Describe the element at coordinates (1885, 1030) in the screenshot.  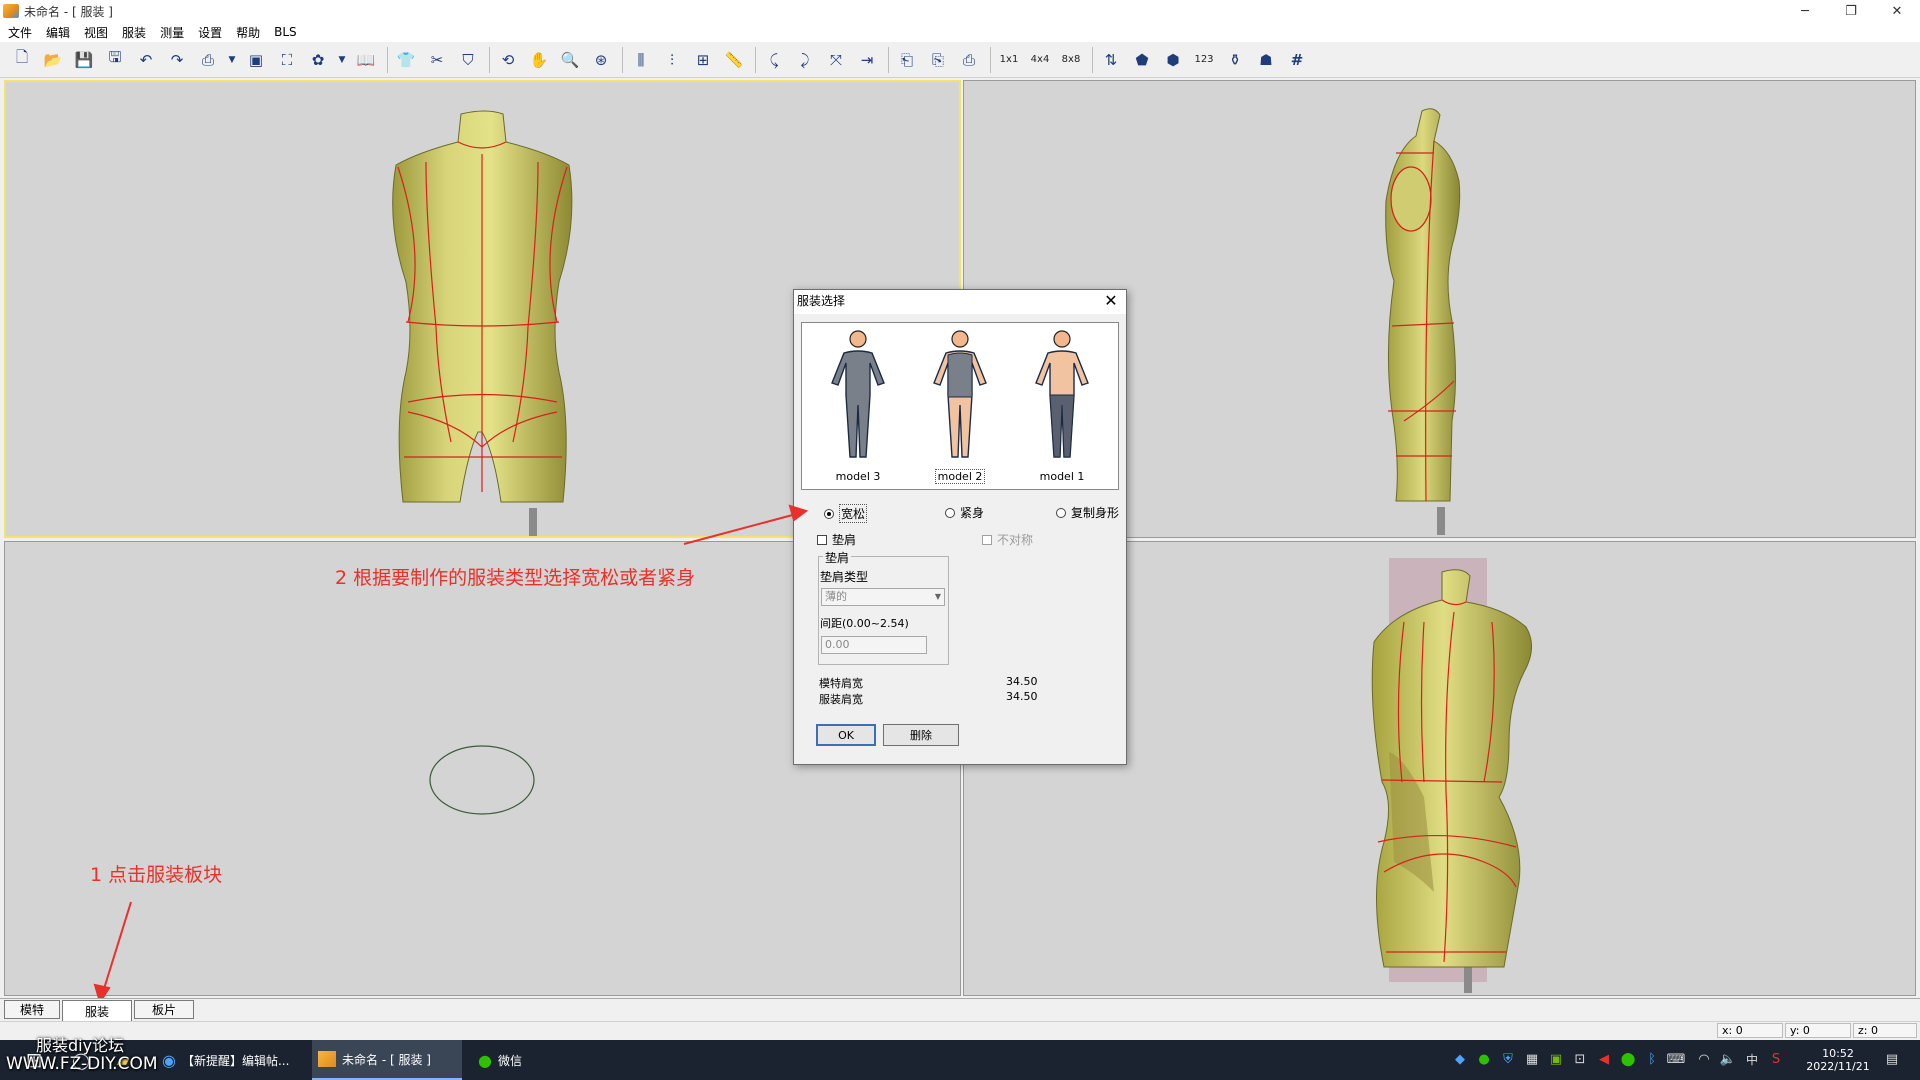
I see `status-z: z: 0` at that location.